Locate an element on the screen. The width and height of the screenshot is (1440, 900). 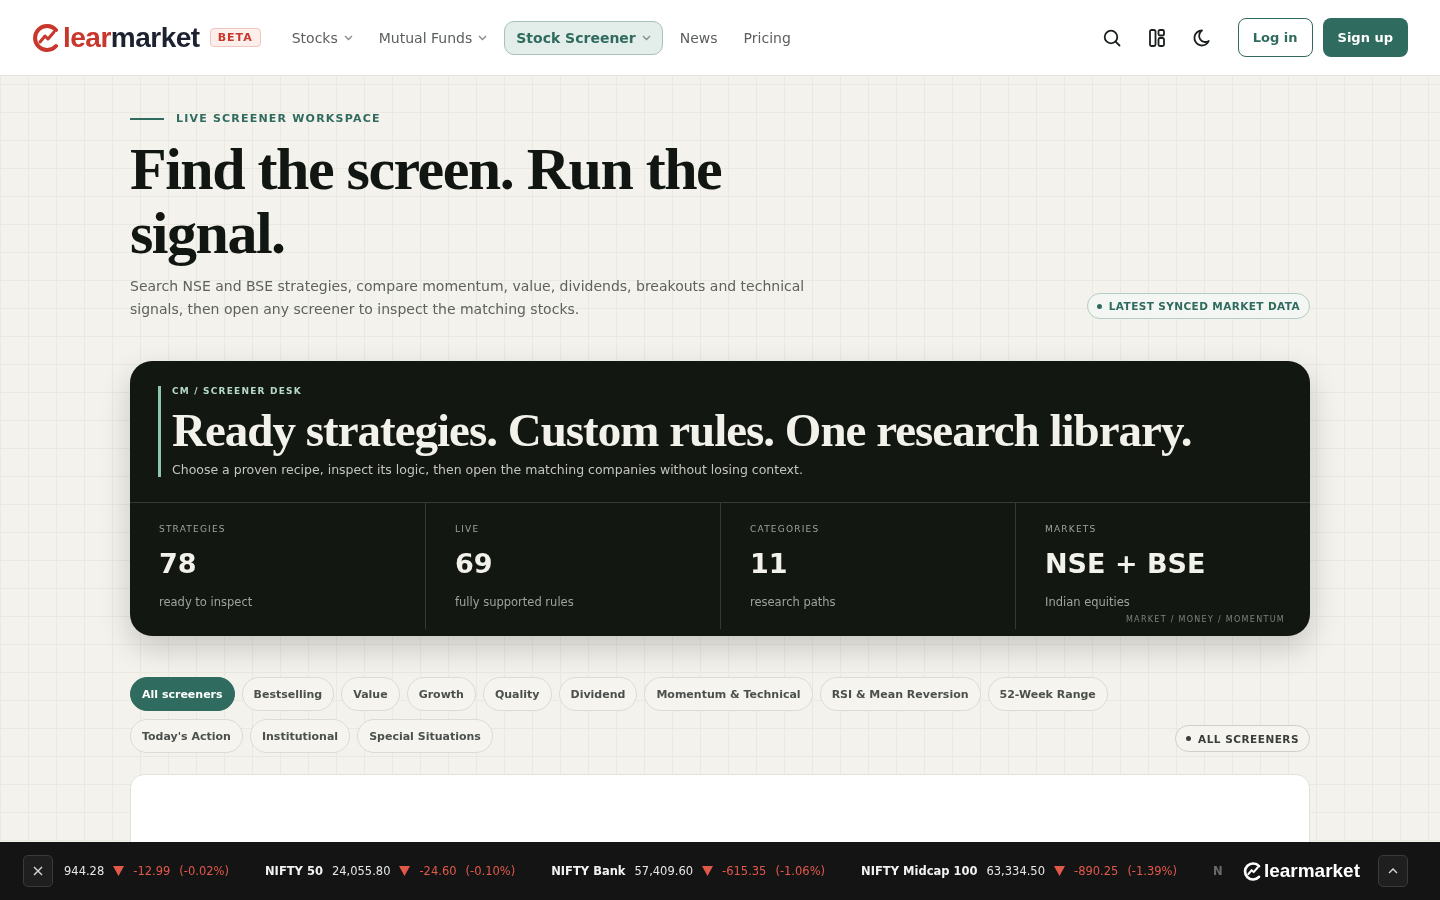
index-percent-change: (-0.10%) is located at coordinates (490, 871).